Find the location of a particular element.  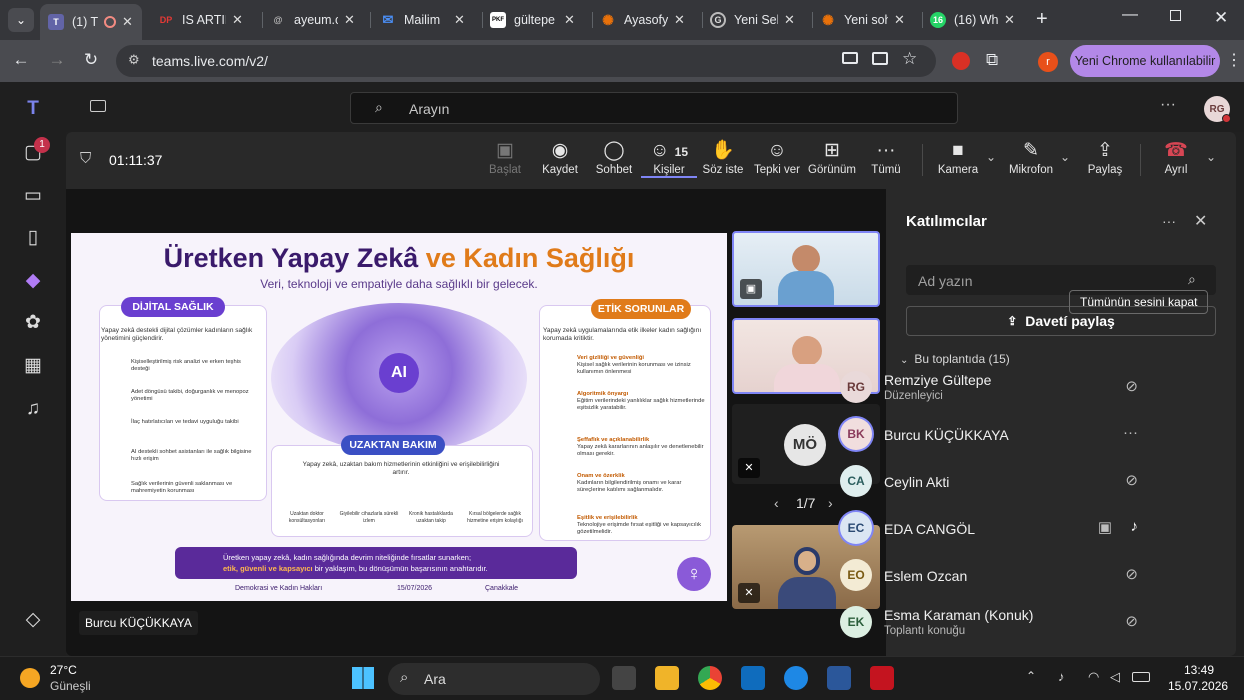

in-meeting-section-header: ⌄ Bu toplantıda (15) is located at coordinates (955, 359).